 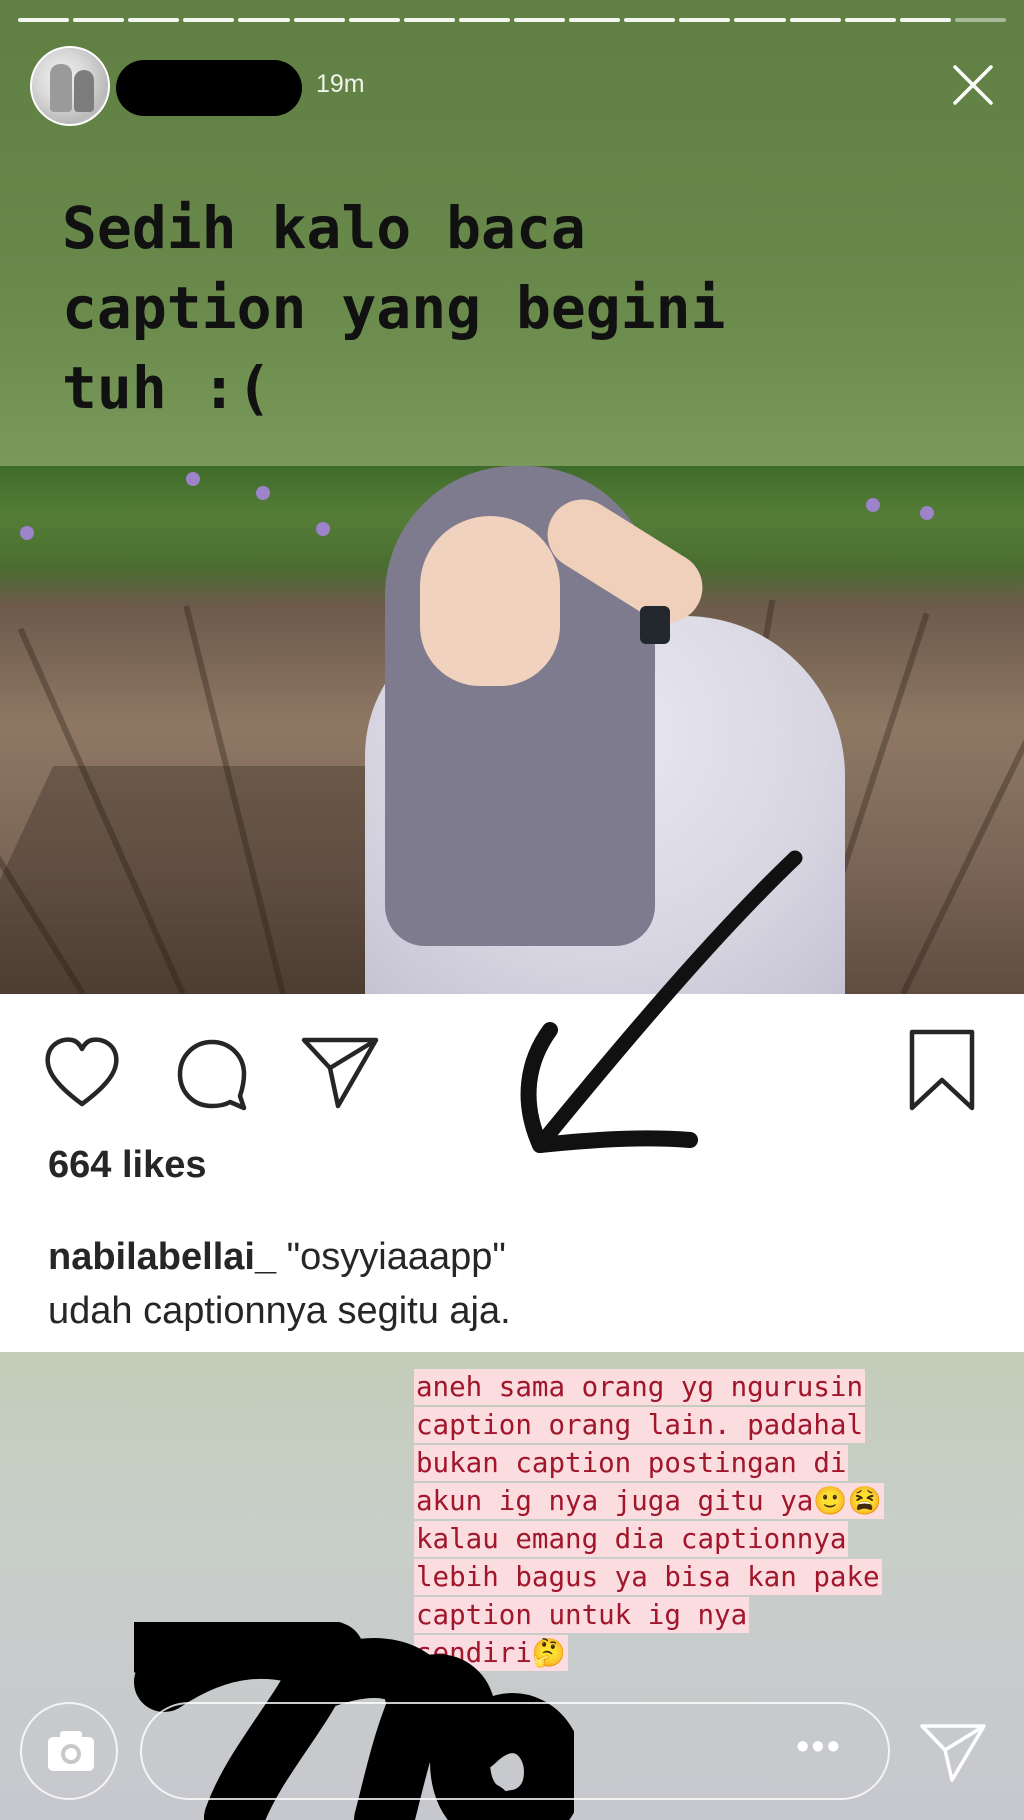 What do you see at coordinates (648, 1577) in the screenshot?
I see `note-line: lebih bagus ya bisa kan pake` at bounding box center [648, 1577].